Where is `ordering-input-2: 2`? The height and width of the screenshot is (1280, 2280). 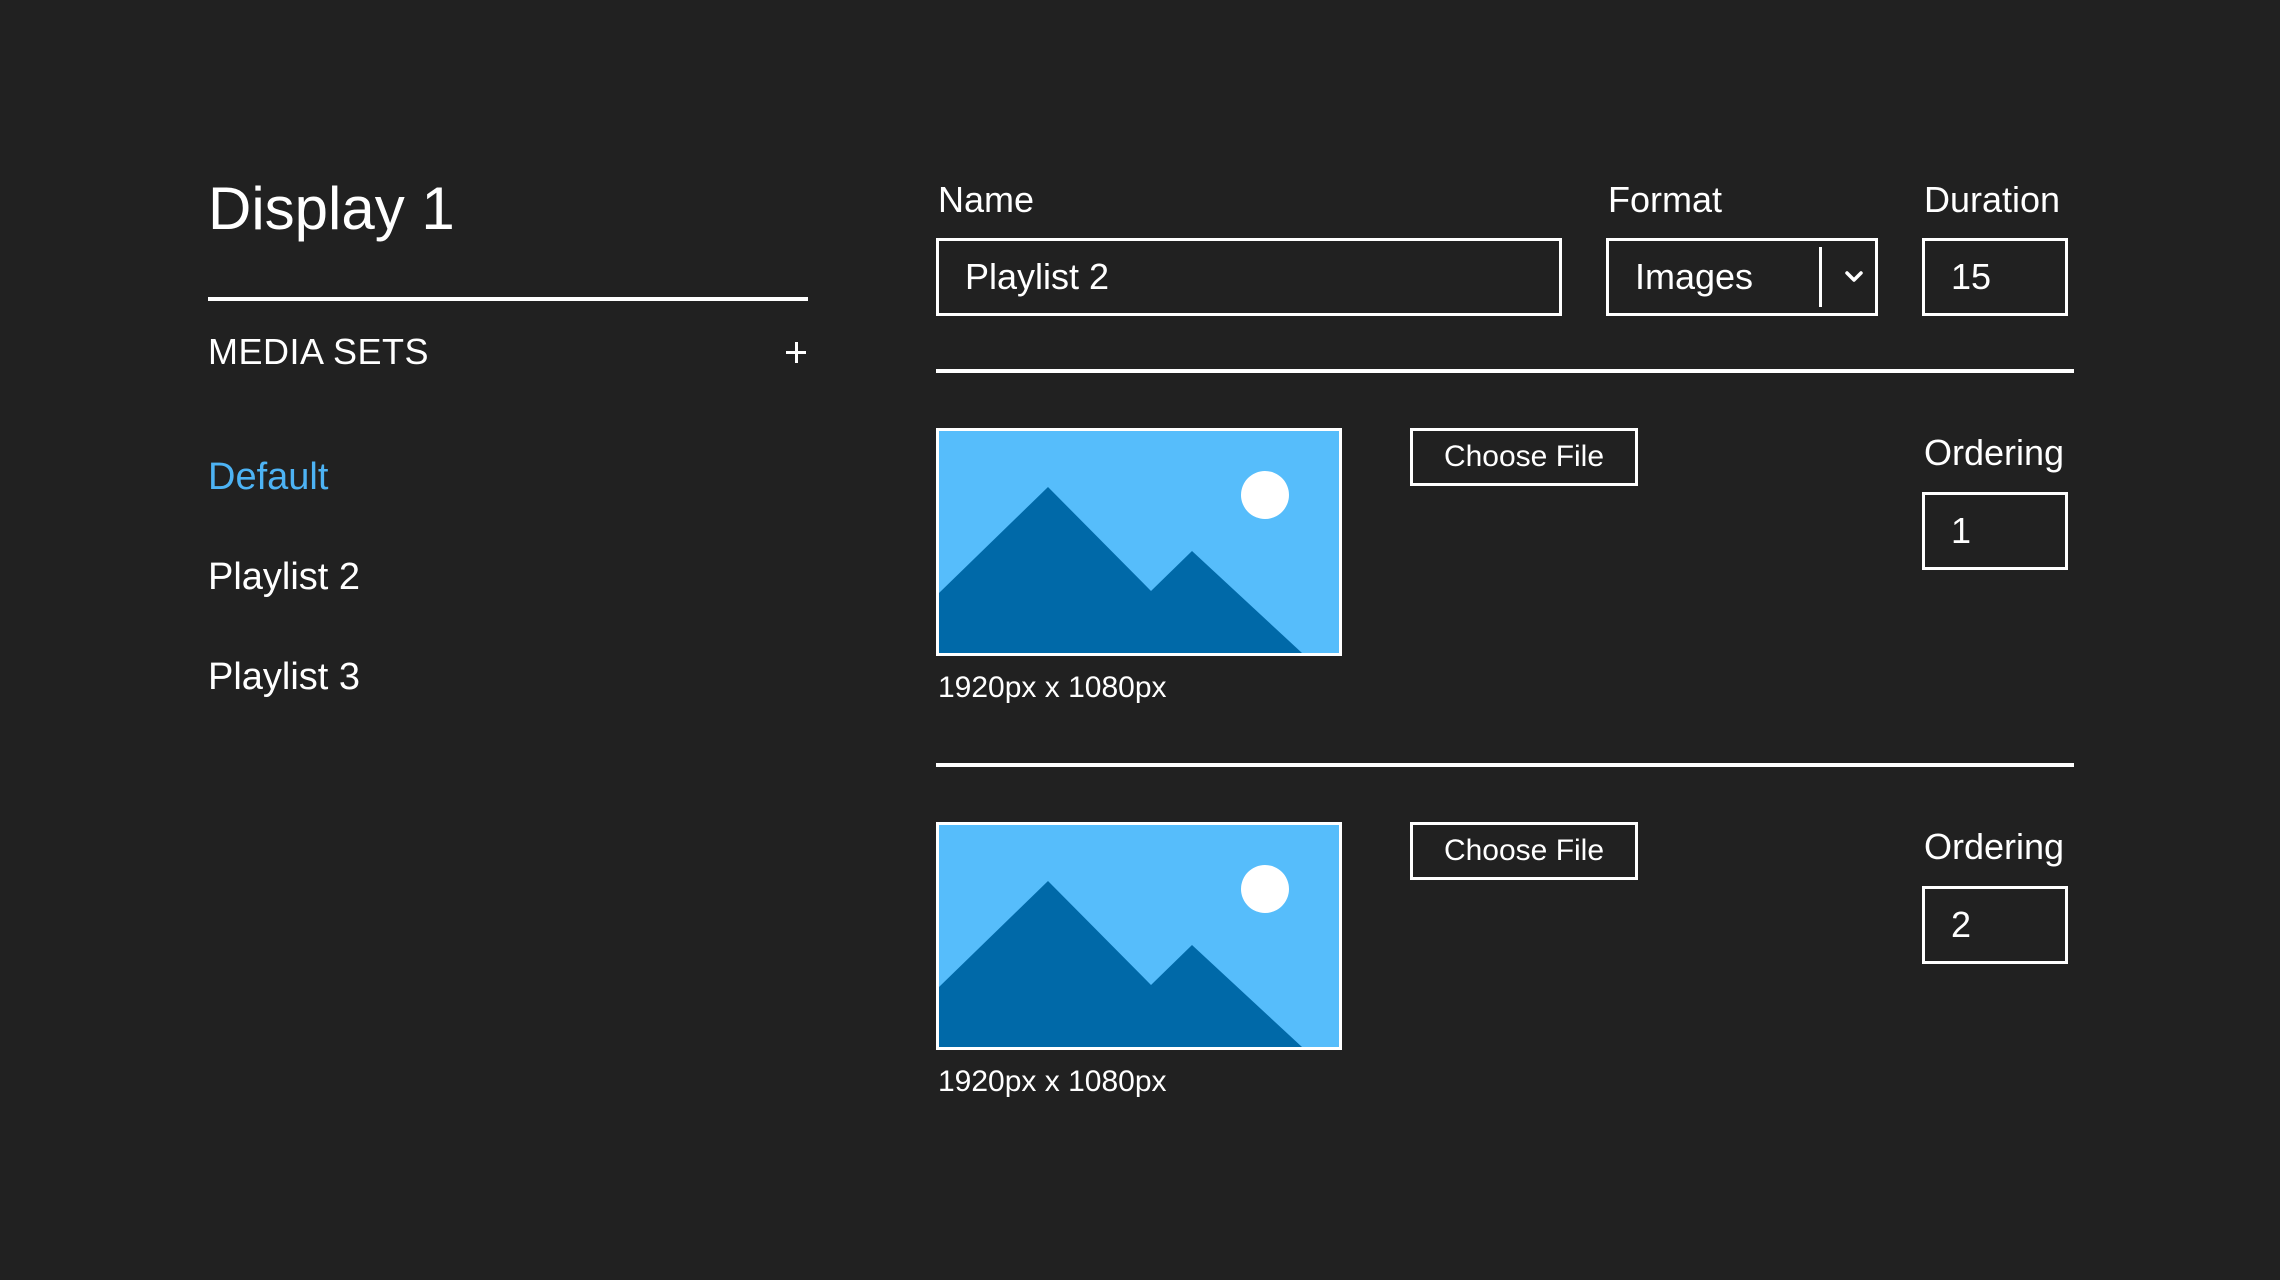 ordering-input-2: 2 is located at coordinates (1995, 925).